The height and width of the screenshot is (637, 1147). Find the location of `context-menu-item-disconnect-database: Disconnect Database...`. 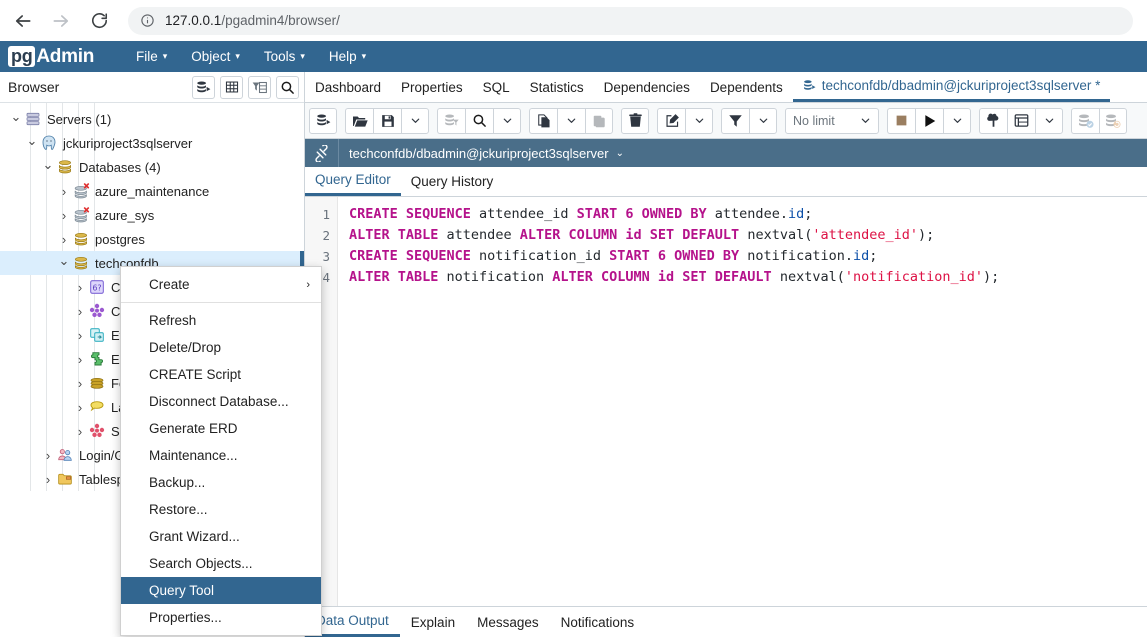

context-menu-item-disconnect-database: Disconnect Database... is located at coordinates (221, 401).